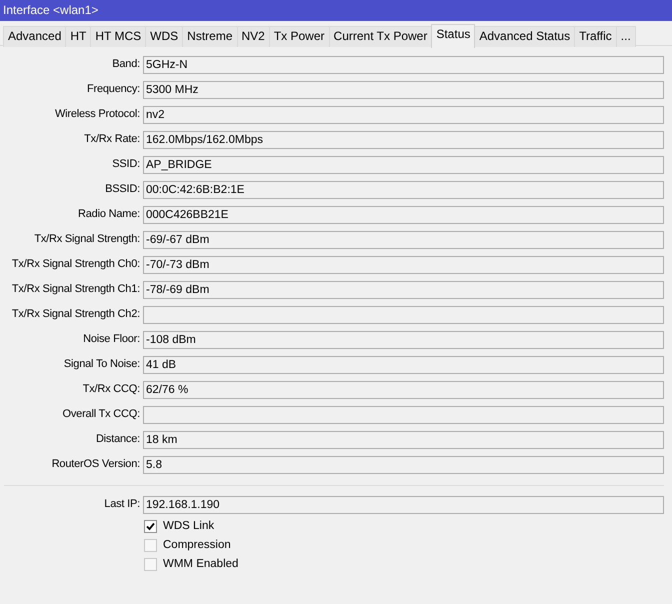  I want to click on field-label: Radio Name:, so click(108, 214).